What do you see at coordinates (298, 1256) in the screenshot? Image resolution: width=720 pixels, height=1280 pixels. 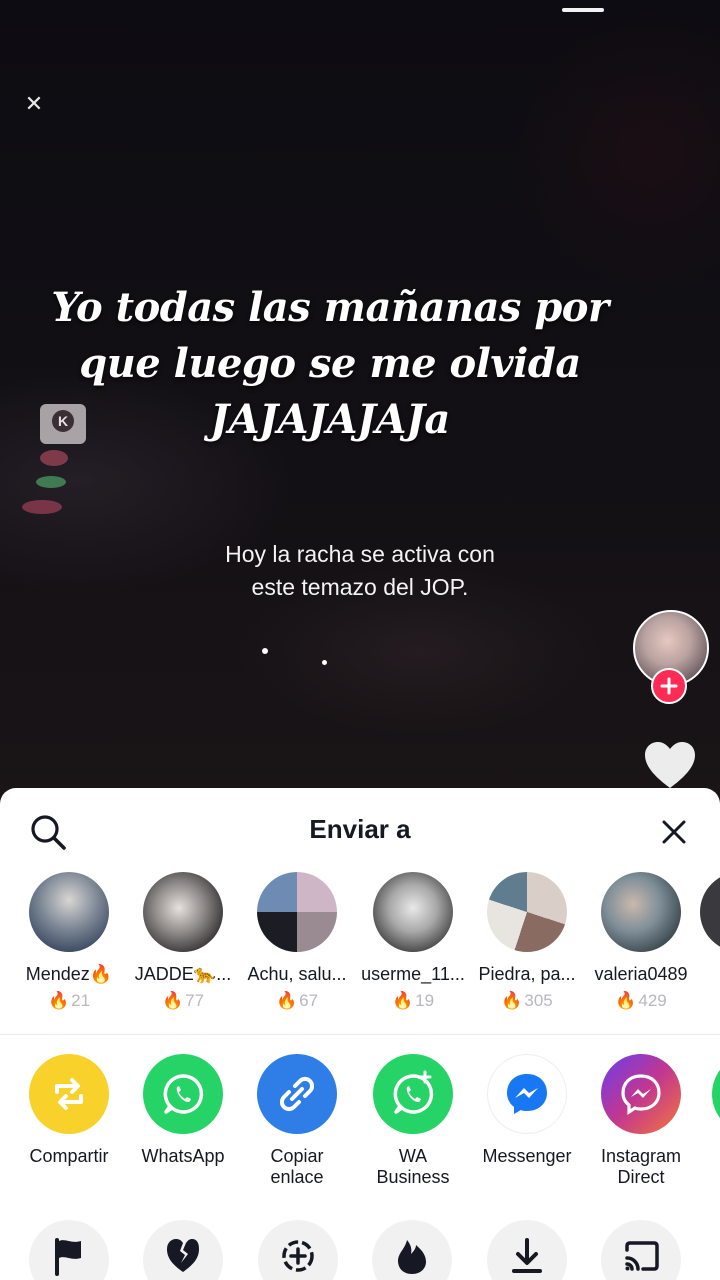 I see `duet-icon` at bounding box center [298, 1256].